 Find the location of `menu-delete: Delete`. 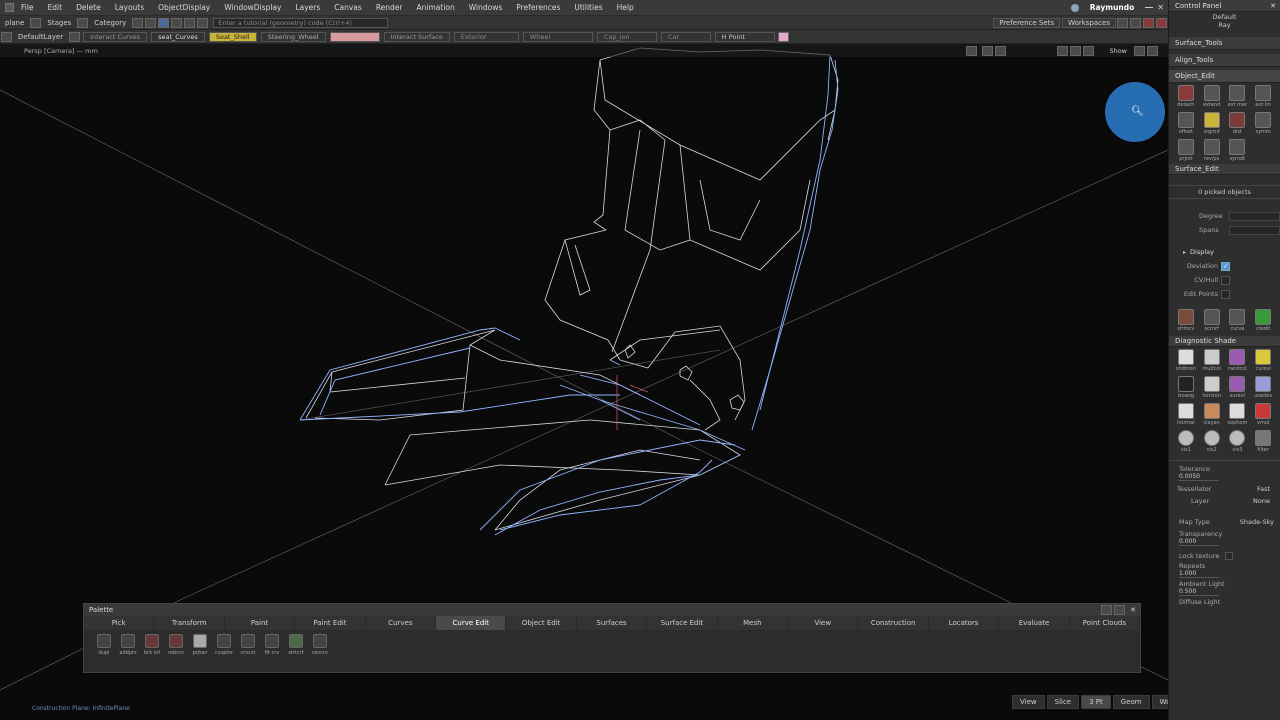

menu-delete: Delete is located at coordinates (88, 7).